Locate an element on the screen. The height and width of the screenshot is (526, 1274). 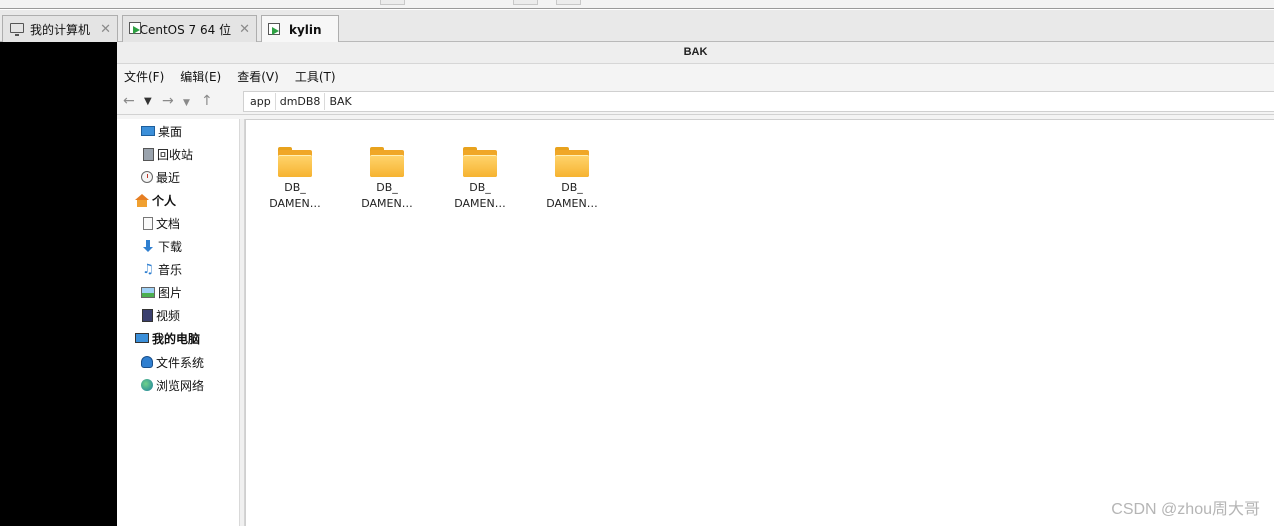
sidebar-item-videos: 视频 is located at coordinates (160, 315).